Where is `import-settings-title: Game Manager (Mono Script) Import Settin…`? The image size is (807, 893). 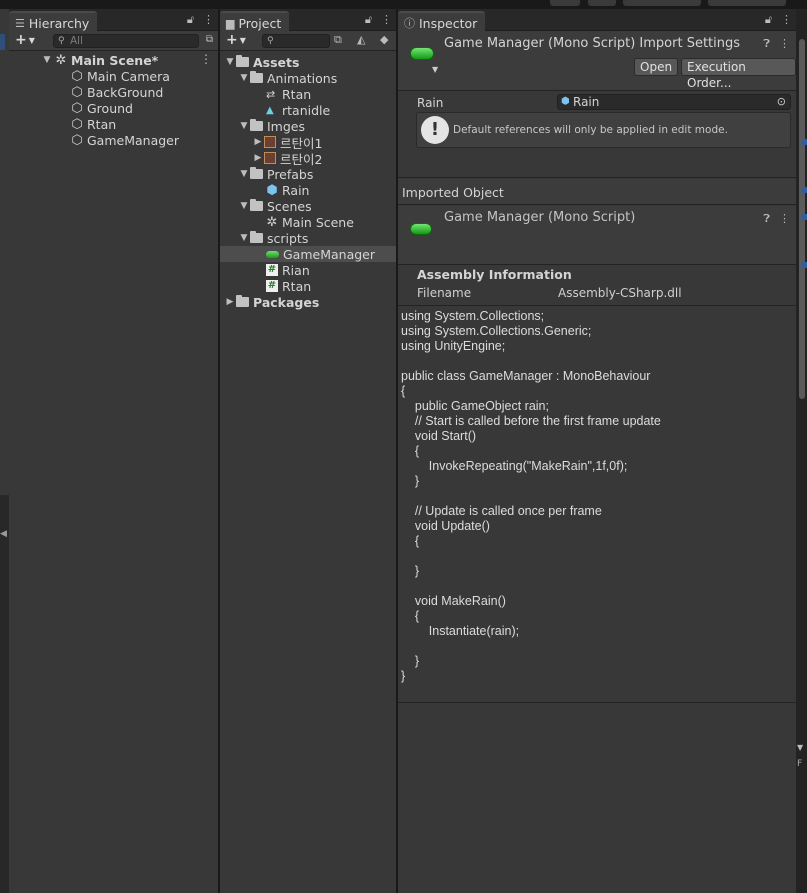 import-settings-title: Game Manager (Mono Script) Import Settin… is located at coordinates (592, 43).